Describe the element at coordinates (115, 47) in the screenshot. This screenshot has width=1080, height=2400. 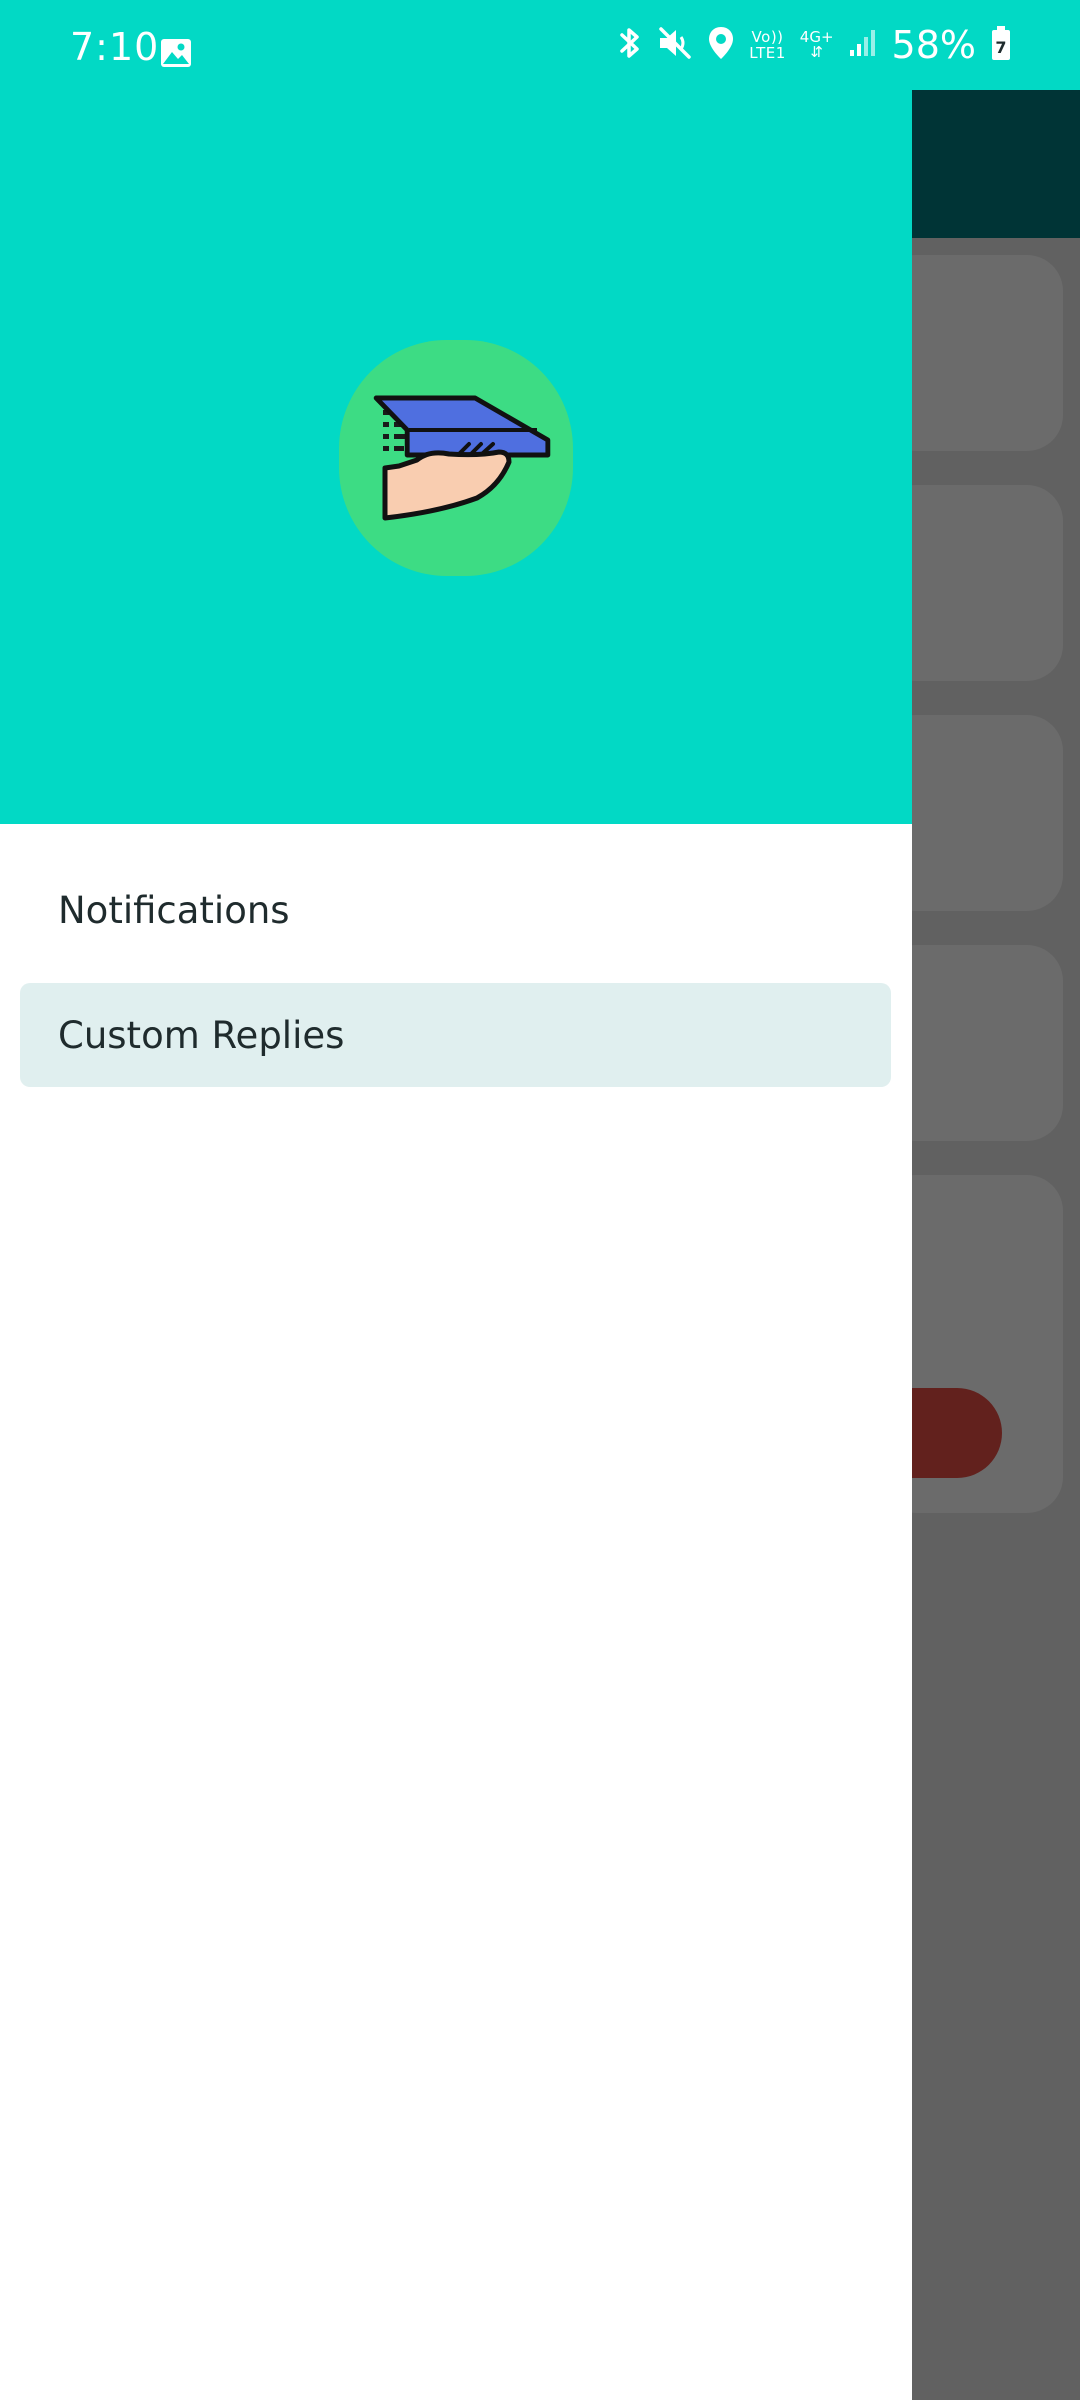
I see `status-time: 7:10` at that location.